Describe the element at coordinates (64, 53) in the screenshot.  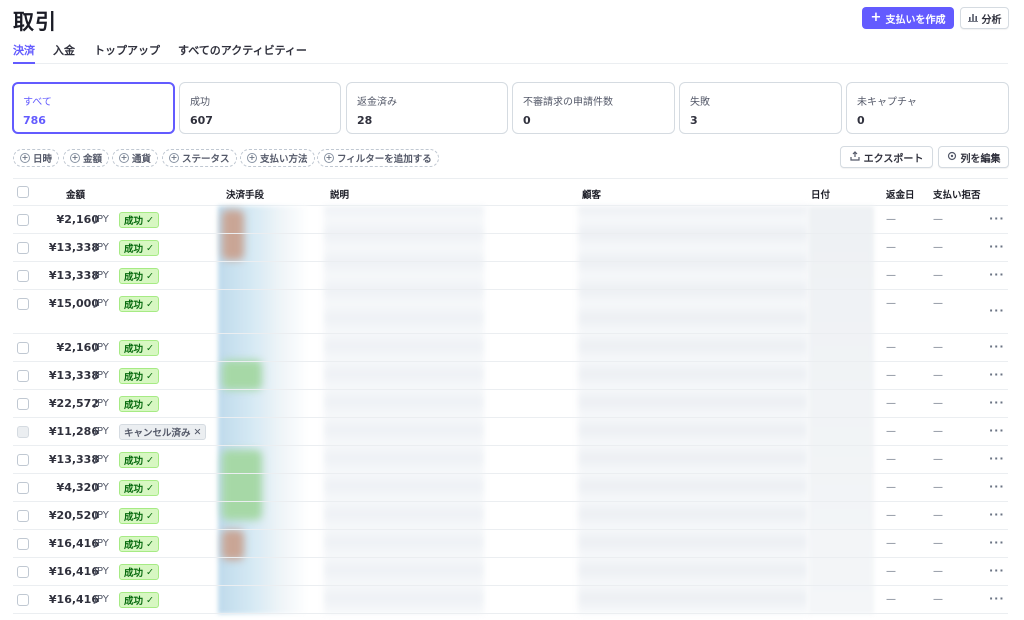
I see `tab-payouts: 入金` at that location.